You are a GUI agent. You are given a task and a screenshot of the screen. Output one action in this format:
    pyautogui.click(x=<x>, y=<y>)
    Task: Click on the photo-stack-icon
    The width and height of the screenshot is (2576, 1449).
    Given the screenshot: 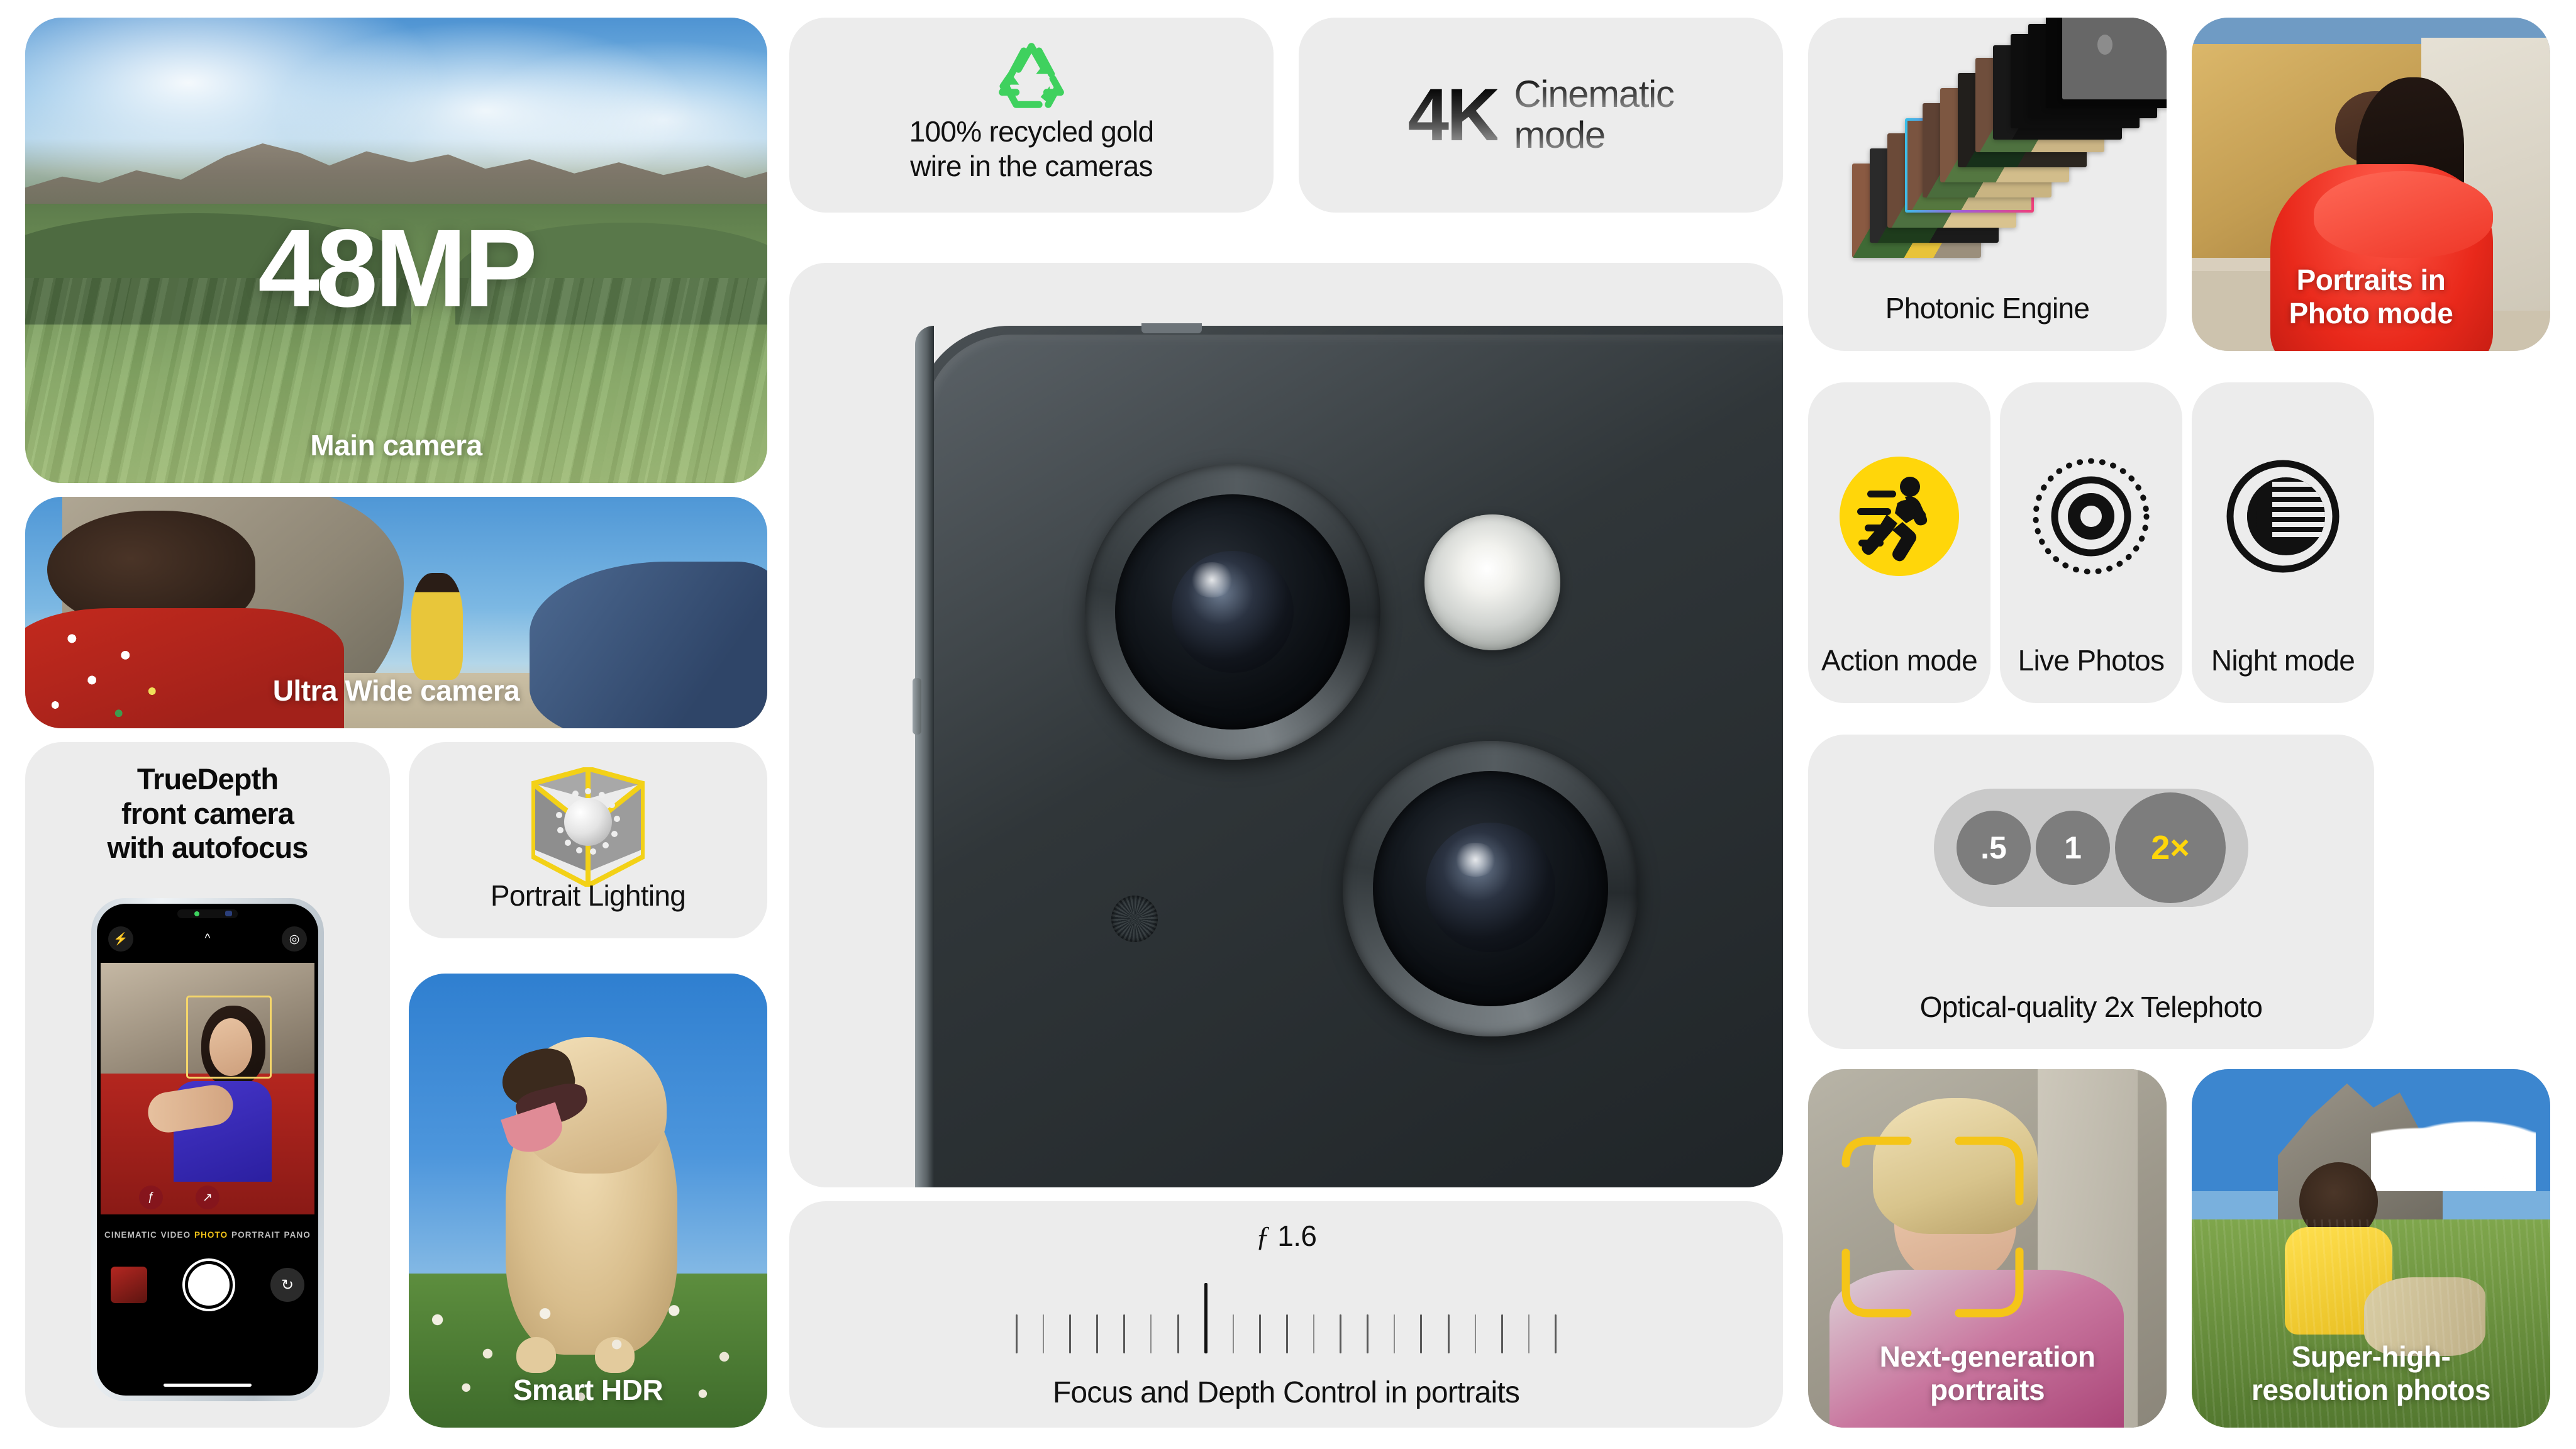 What is the action you would take?
    pyautogui.click(x=1987, y=140)
    